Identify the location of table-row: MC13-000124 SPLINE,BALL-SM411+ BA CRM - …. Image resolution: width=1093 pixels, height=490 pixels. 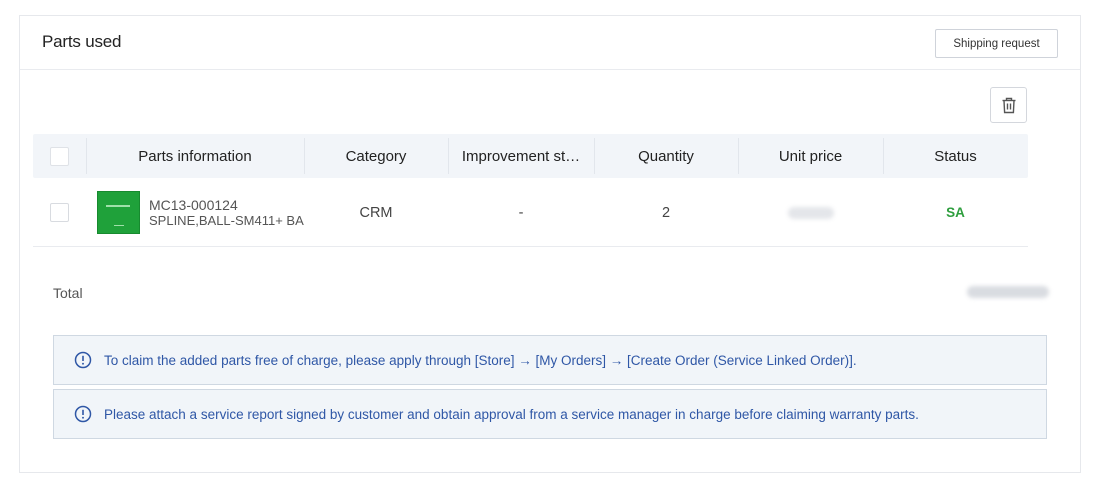
(530, 212).